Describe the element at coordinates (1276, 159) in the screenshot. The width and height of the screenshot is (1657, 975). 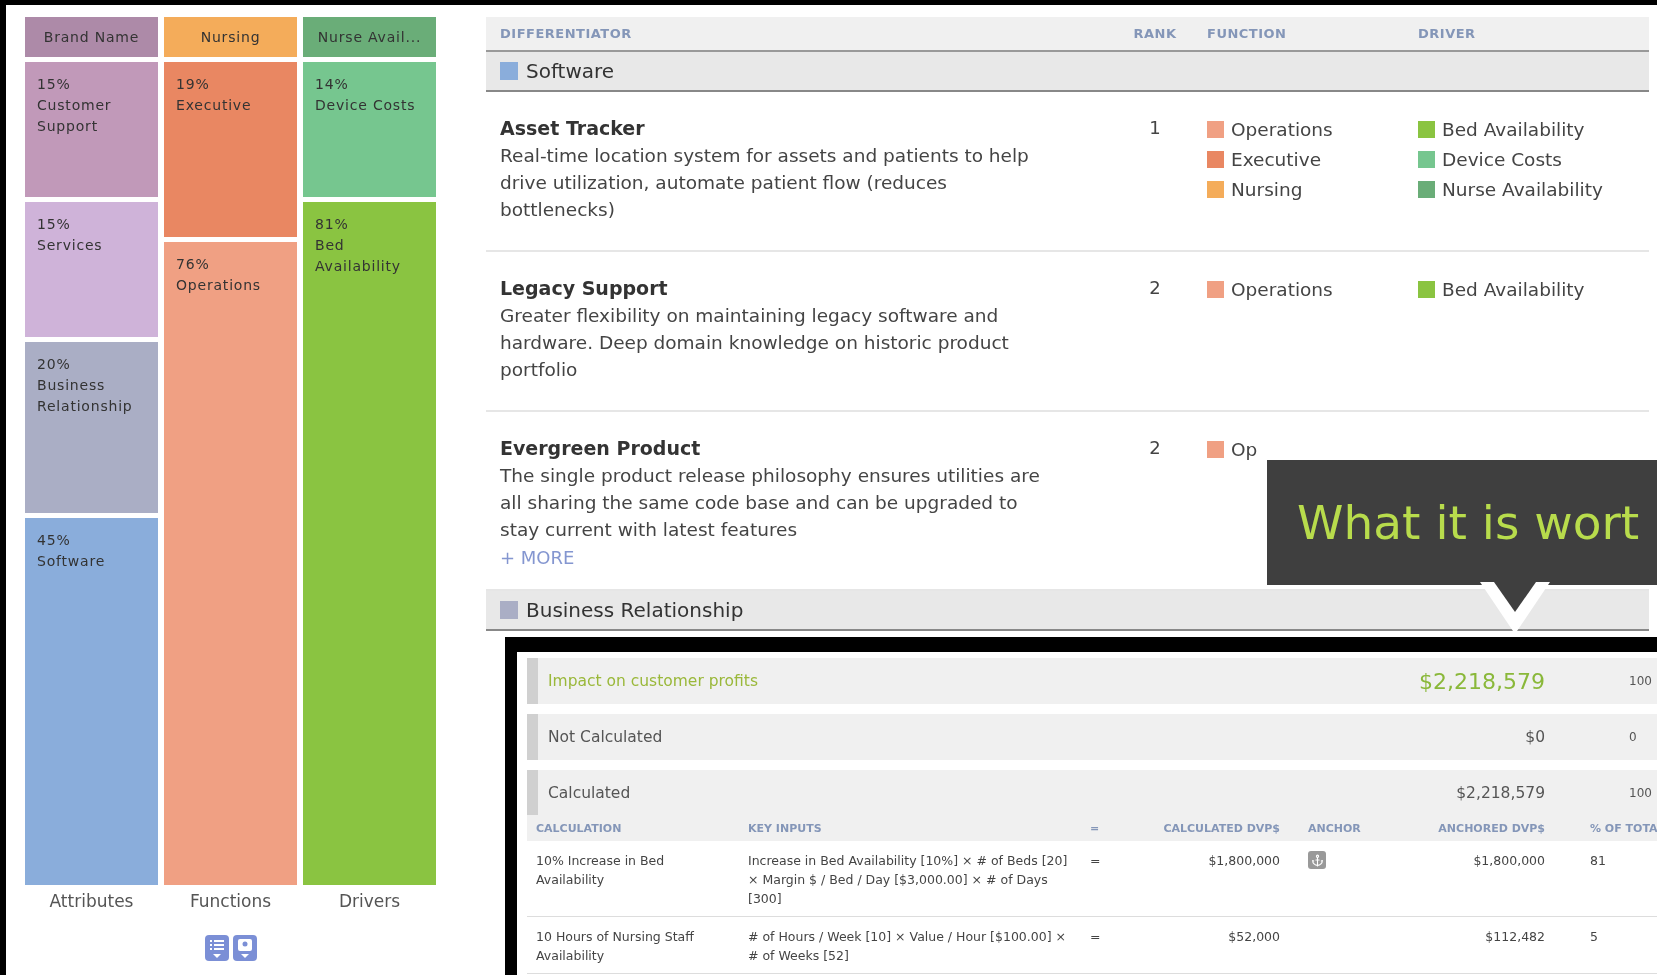
I see `function-label: Executive` at that location.